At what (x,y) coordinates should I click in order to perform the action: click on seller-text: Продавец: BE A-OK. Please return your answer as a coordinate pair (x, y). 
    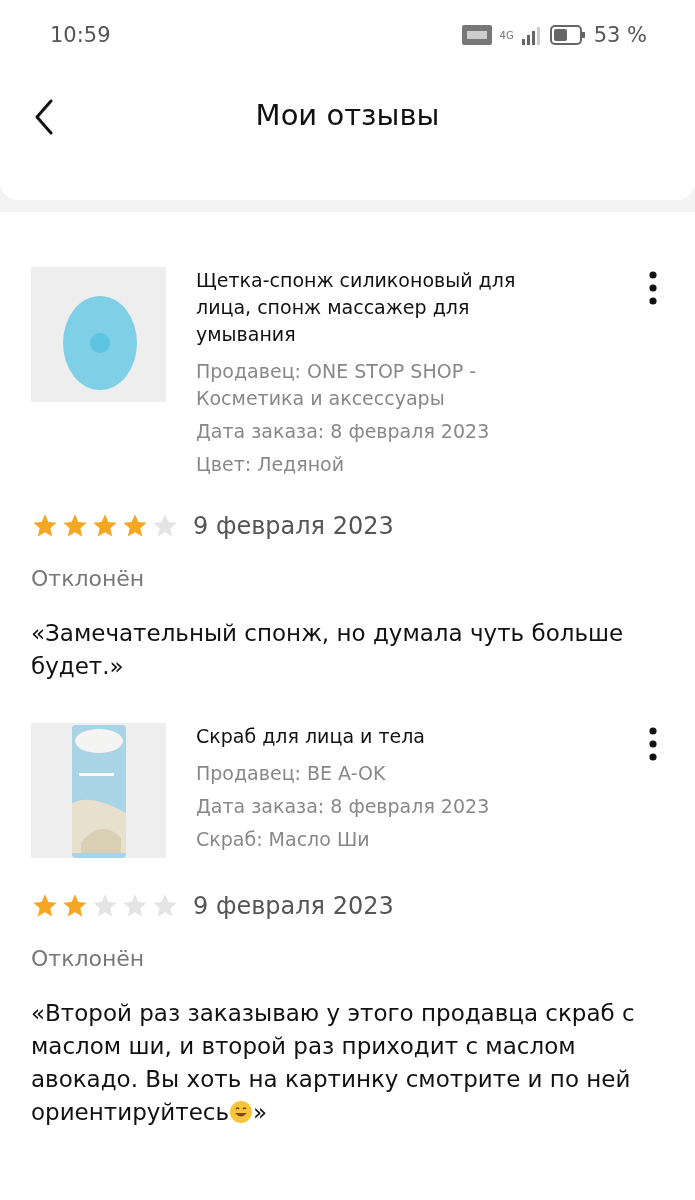
    Looking at the image, I should click on (291, 773).